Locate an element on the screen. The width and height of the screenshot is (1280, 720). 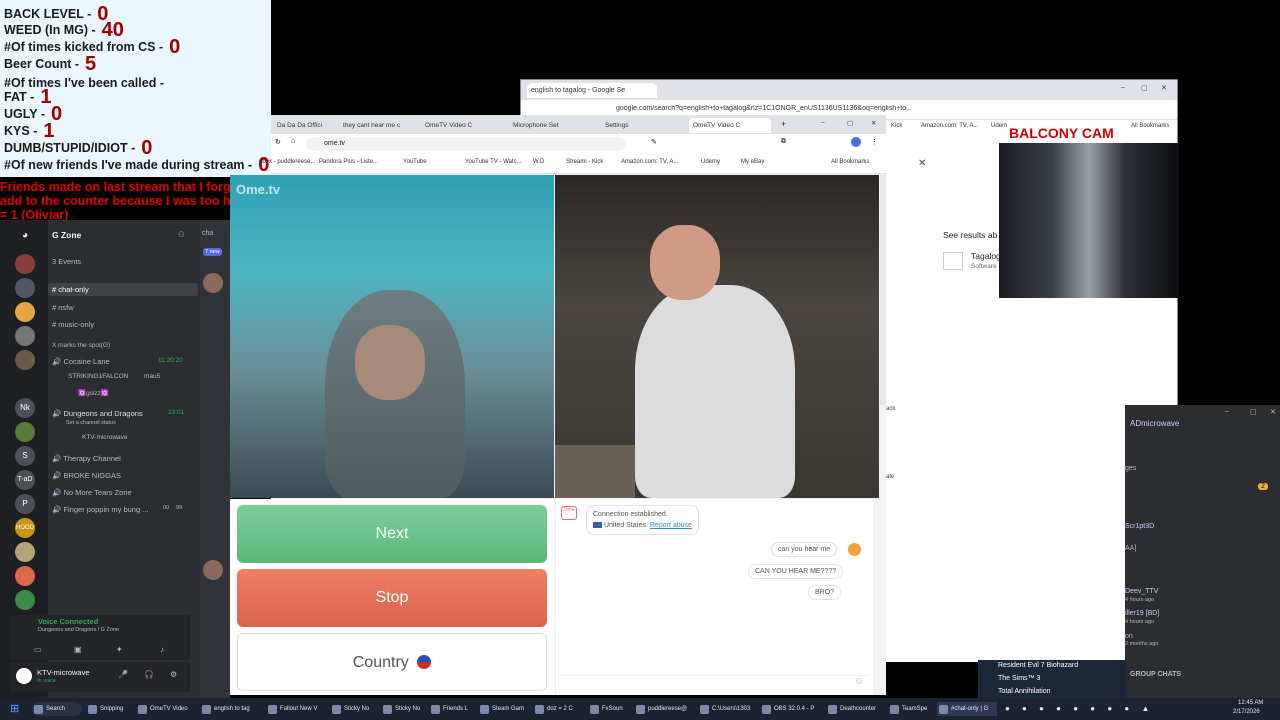
emoji-icon: ☺ is located at coordinates (859, 681).